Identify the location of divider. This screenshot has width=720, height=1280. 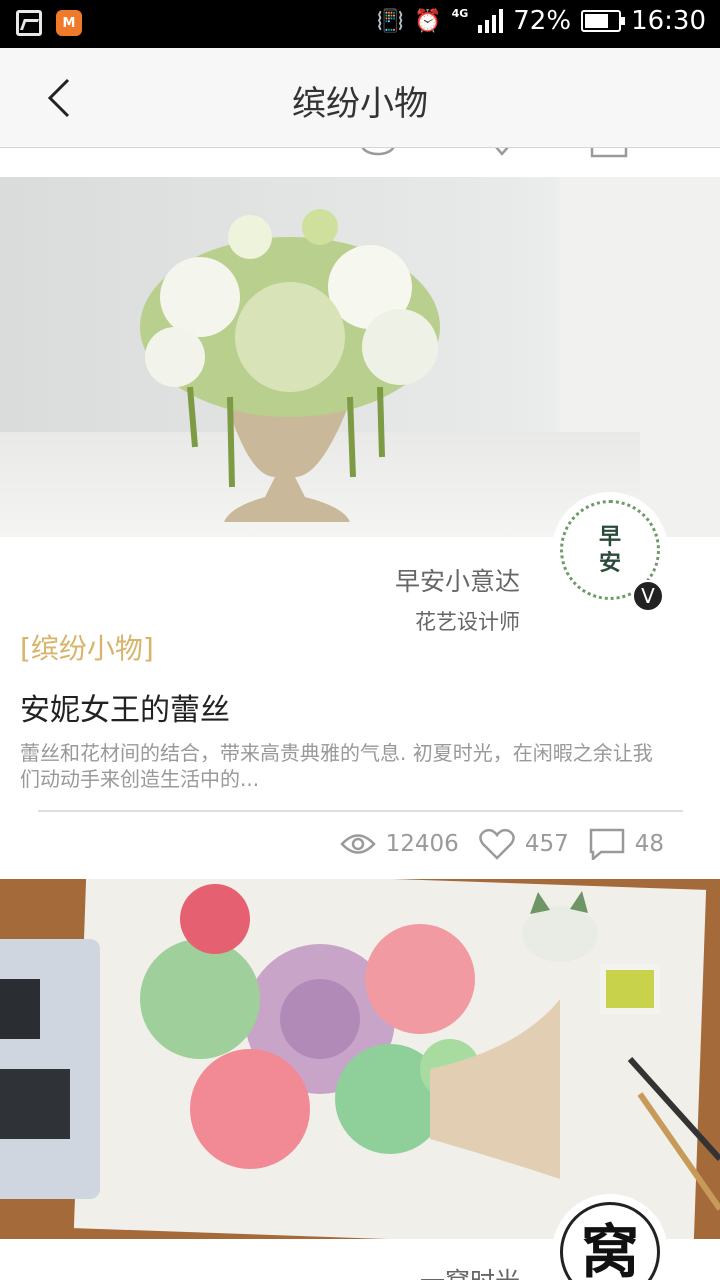
(360, 811).